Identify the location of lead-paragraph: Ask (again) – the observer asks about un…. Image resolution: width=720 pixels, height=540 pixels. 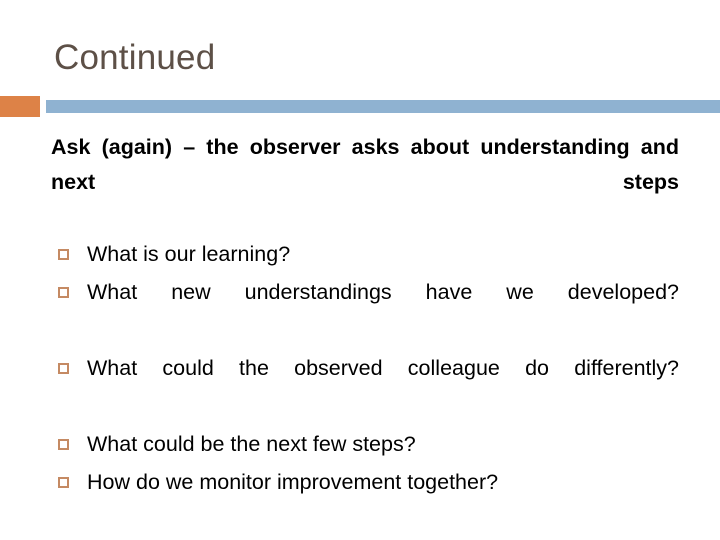
(365, 164).